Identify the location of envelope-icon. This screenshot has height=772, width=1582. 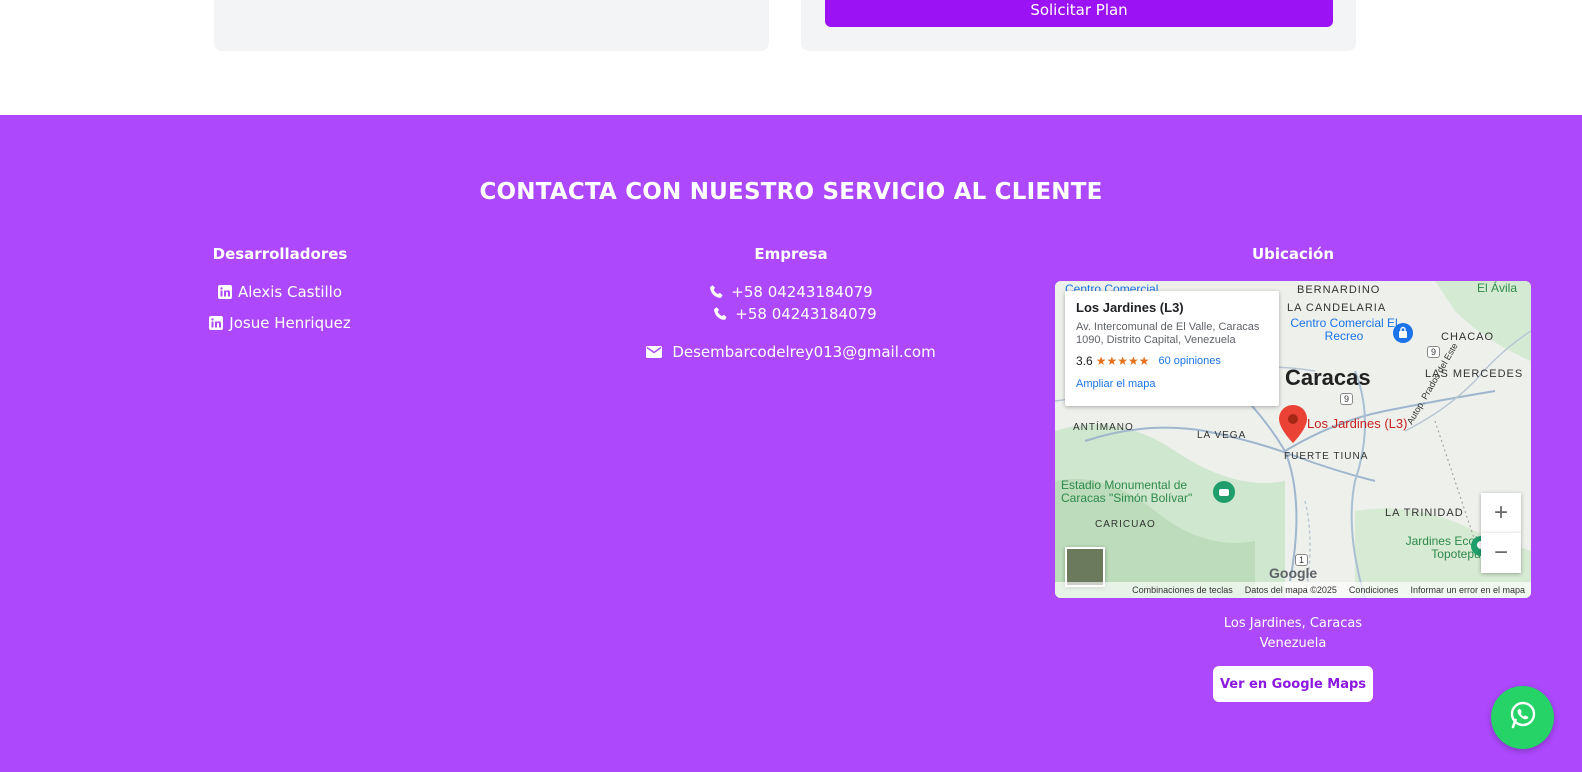
(654, 352).